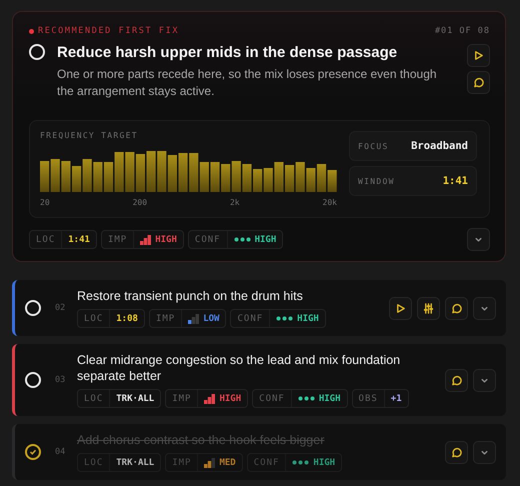 This screenshot has width=520, height=486. I want to click on fix-row: 02 Restore transient punch on the drum hits LOC 1:08 IMP LOW CONF HIGH, so click(259, 308).